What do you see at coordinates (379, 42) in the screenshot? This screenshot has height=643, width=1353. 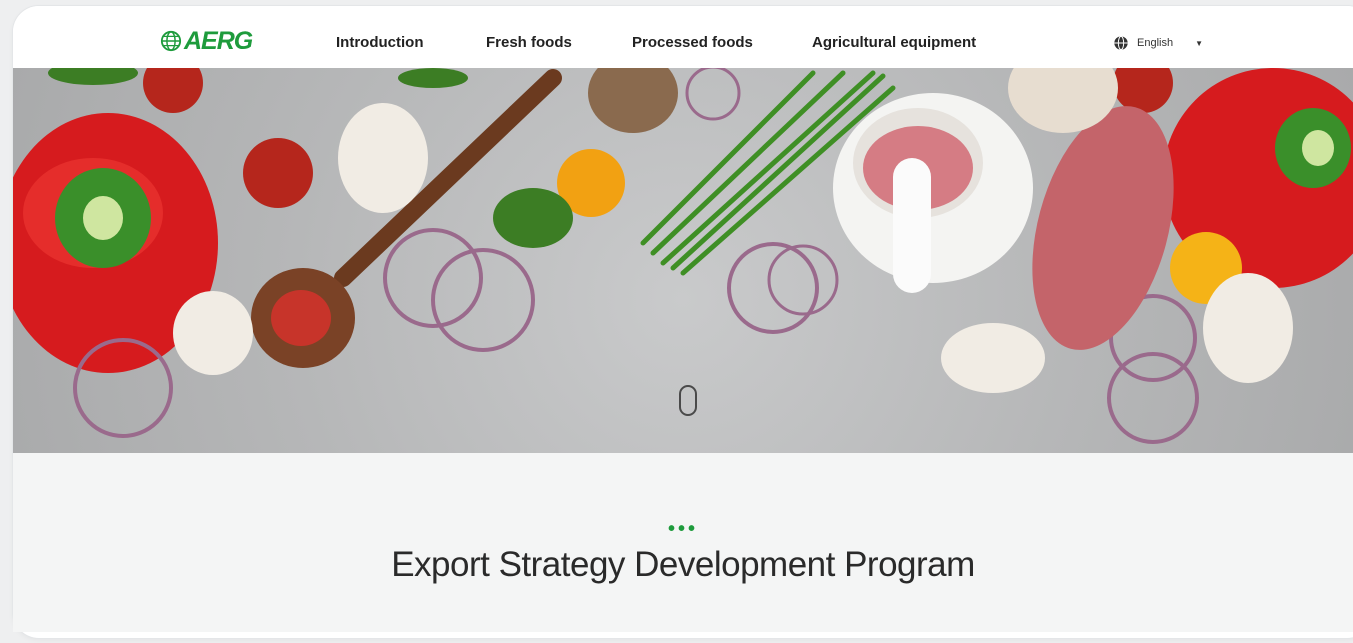 I see `nav-item-introduction: Introduction` at bounding box center [379, 42].